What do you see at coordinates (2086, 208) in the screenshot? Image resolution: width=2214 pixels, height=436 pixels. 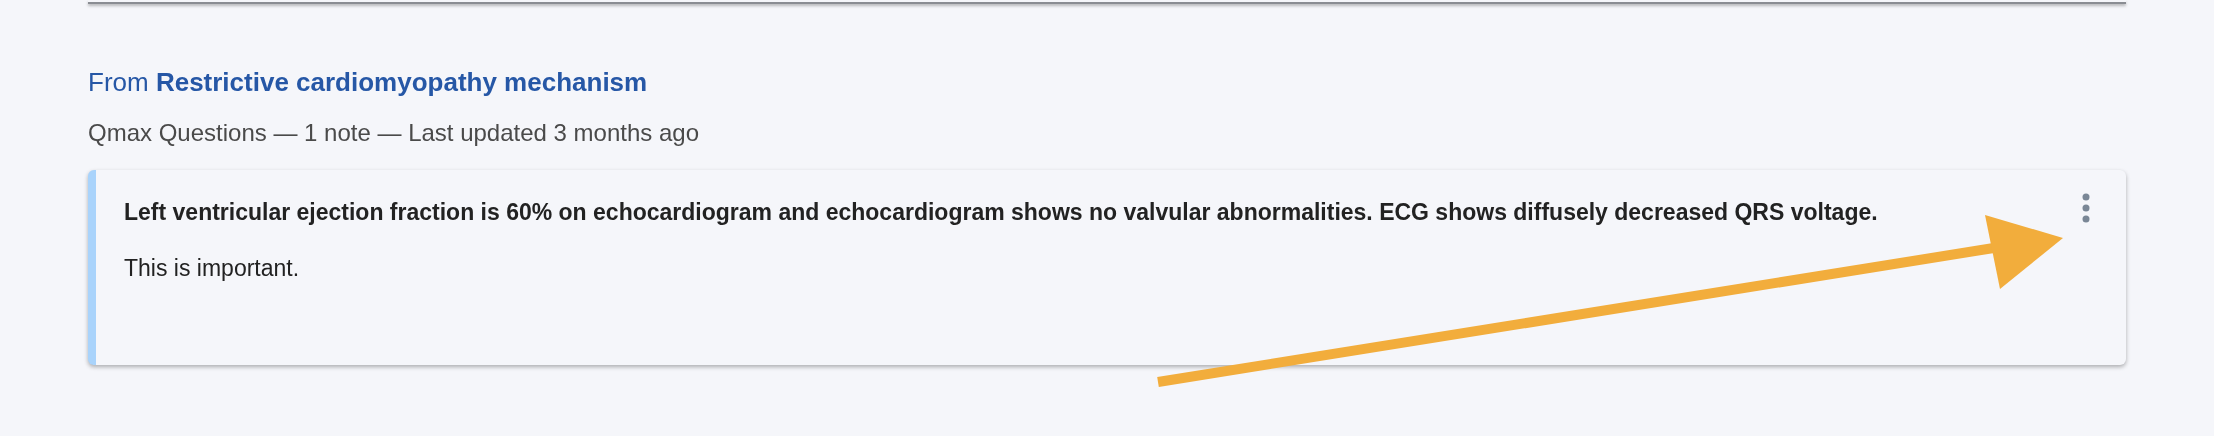 I see `more-vertical-icon` at bounding box center [2086, 208].